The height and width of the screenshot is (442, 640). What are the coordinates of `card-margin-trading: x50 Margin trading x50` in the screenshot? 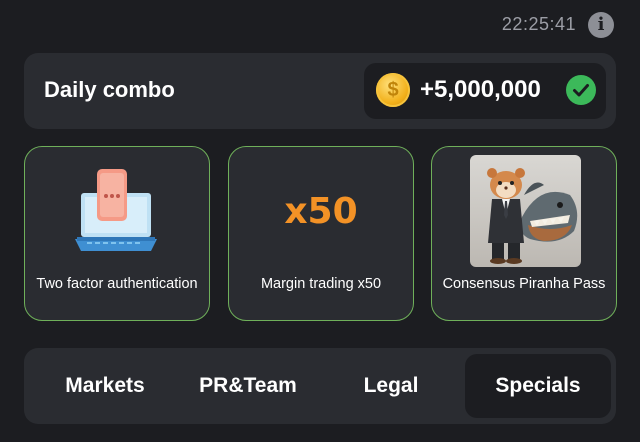 It's located at (321, 233).